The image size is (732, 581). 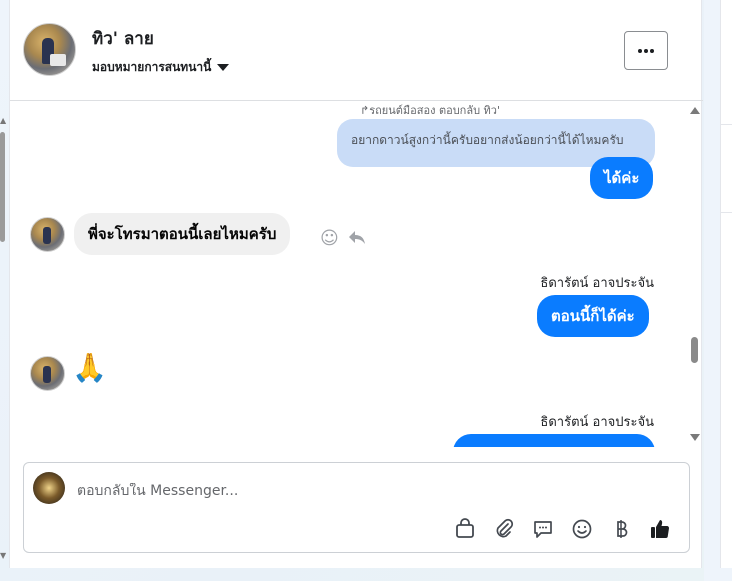 I want to click on emoji-icon, so click(x=582, y=529).